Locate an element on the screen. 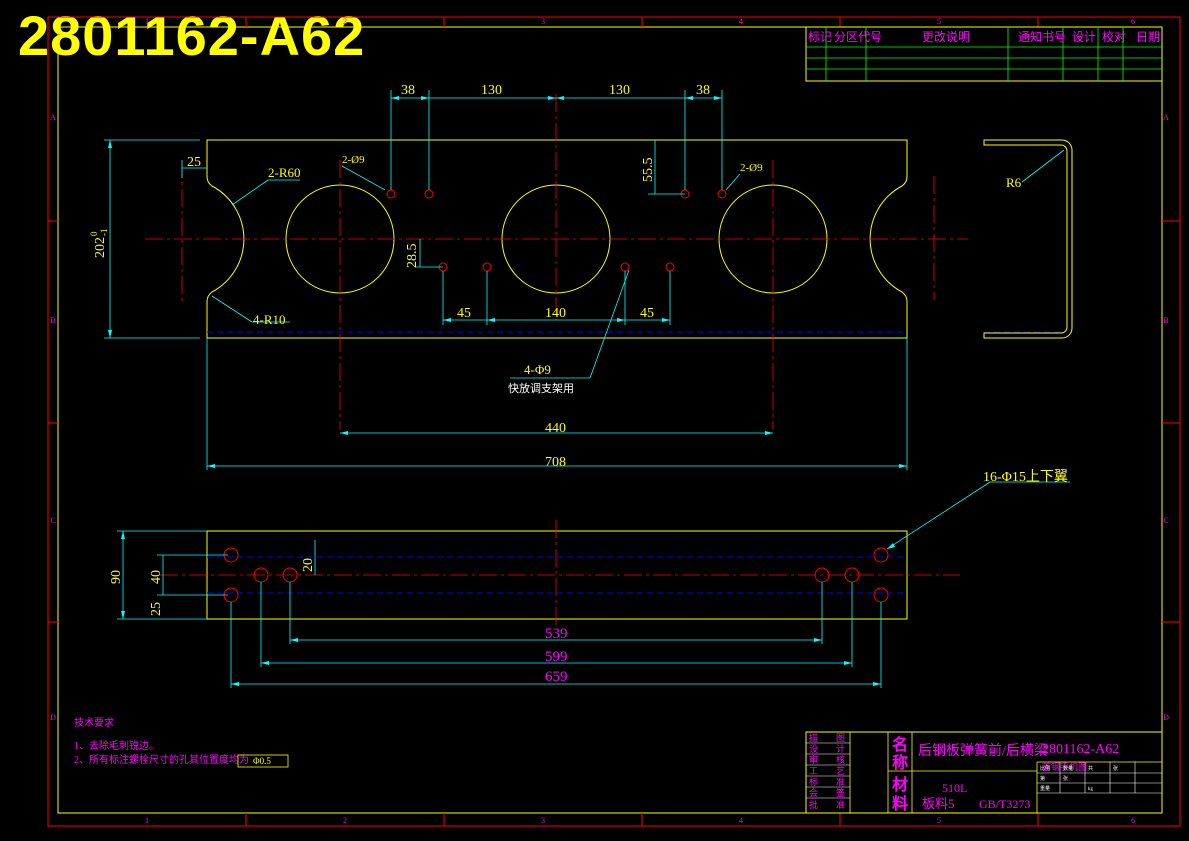  dim-140: 140 is located at coordinates (555, 313).